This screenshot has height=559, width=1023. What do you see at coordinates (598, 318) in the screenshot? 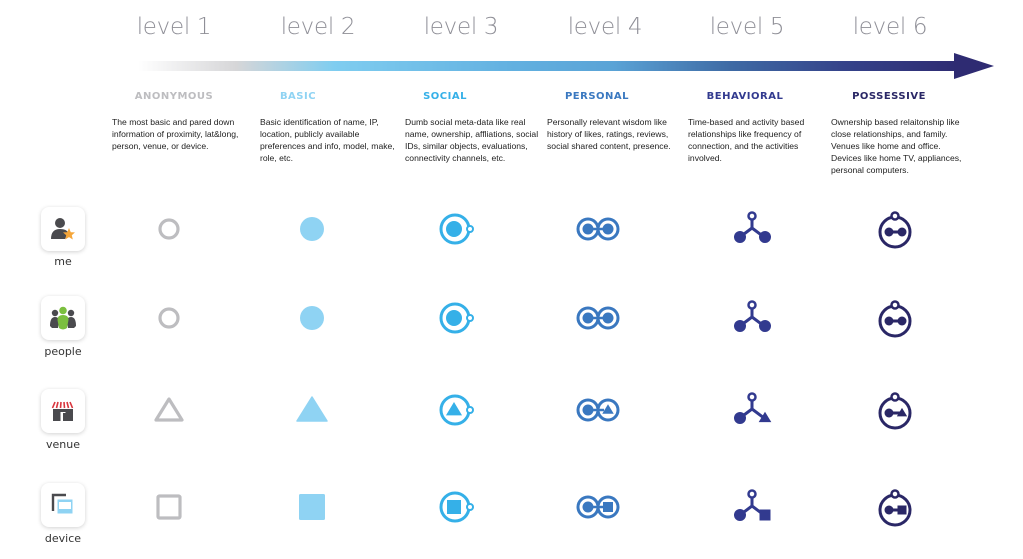
I see `symbol-people-personal` at bounding box center [598, 318].